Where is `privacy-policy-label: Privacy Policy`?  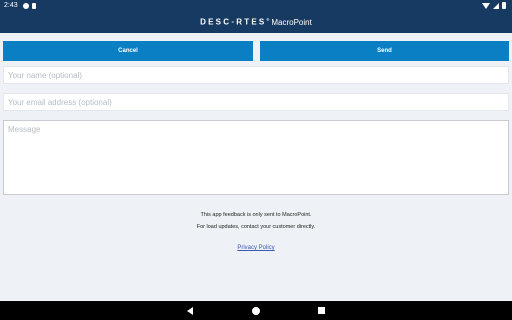
privacy-policy-label: Privacy Policy is located at coordinates (255, 248).